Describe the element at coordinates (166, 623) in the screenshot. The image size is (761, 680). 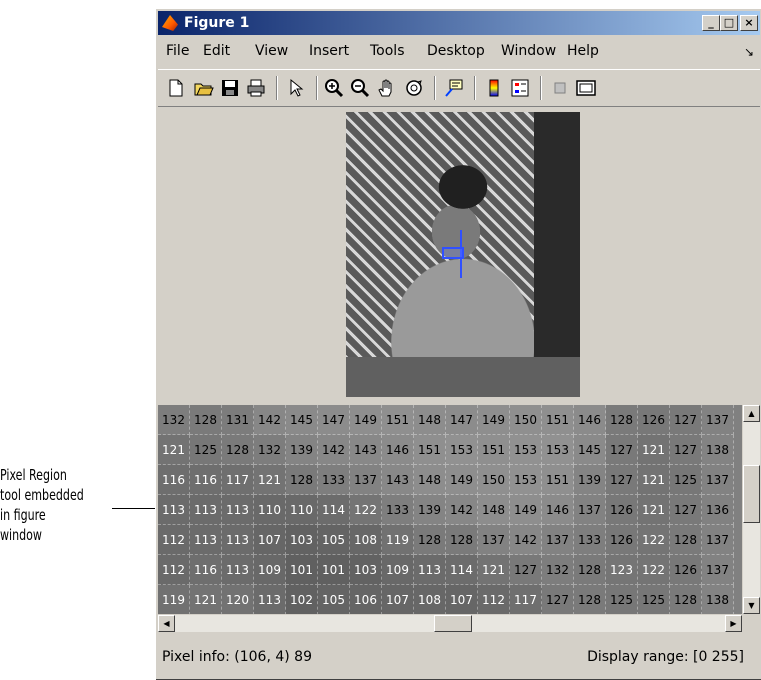
I see `scroll-left-icon: ◀` at that location.